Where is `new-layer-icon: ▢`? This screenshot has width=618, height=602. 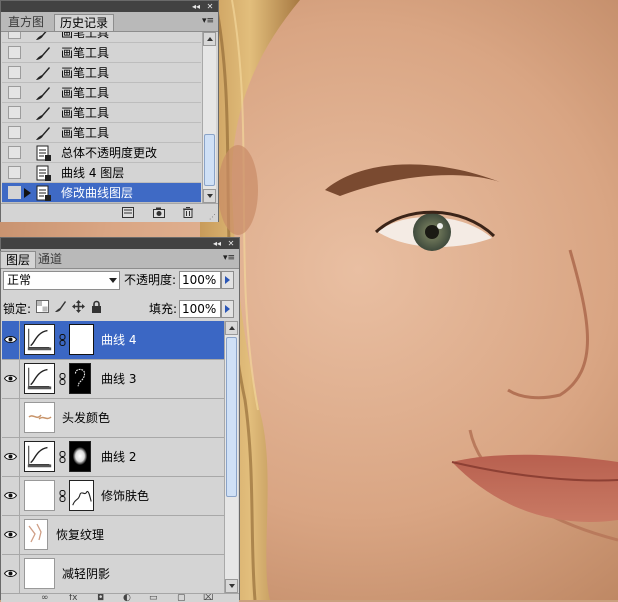
new-layer-icon: ▢ is located at coordinates (181, 598).